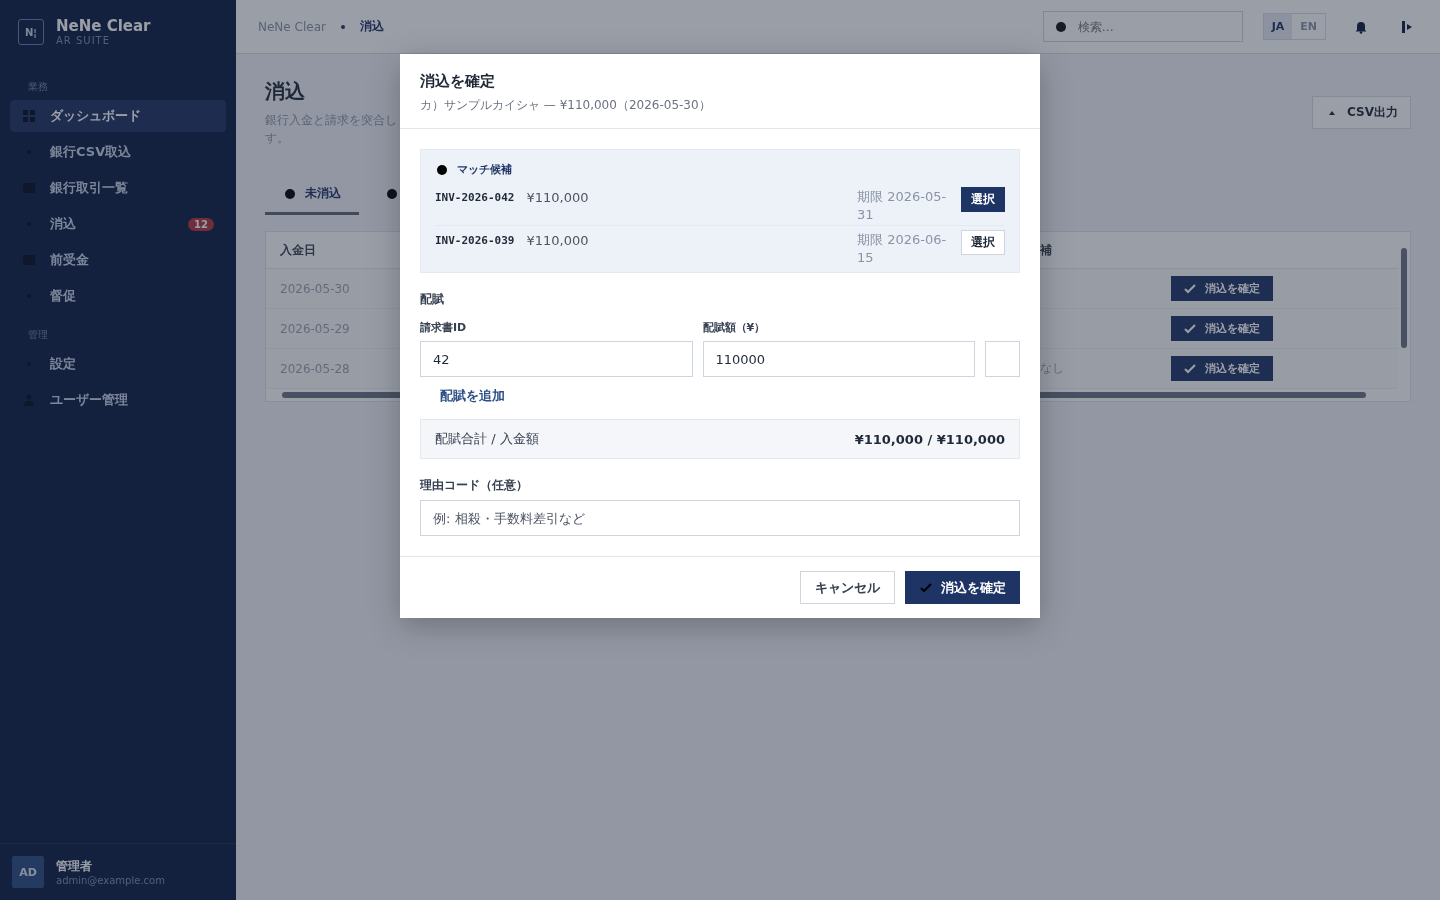 The height and width of the screenshot is (900, 1440). What do you see at coordinates (1060, 26) in the screenshot?
I see `search-icon` at bounding box center [1060, 26].